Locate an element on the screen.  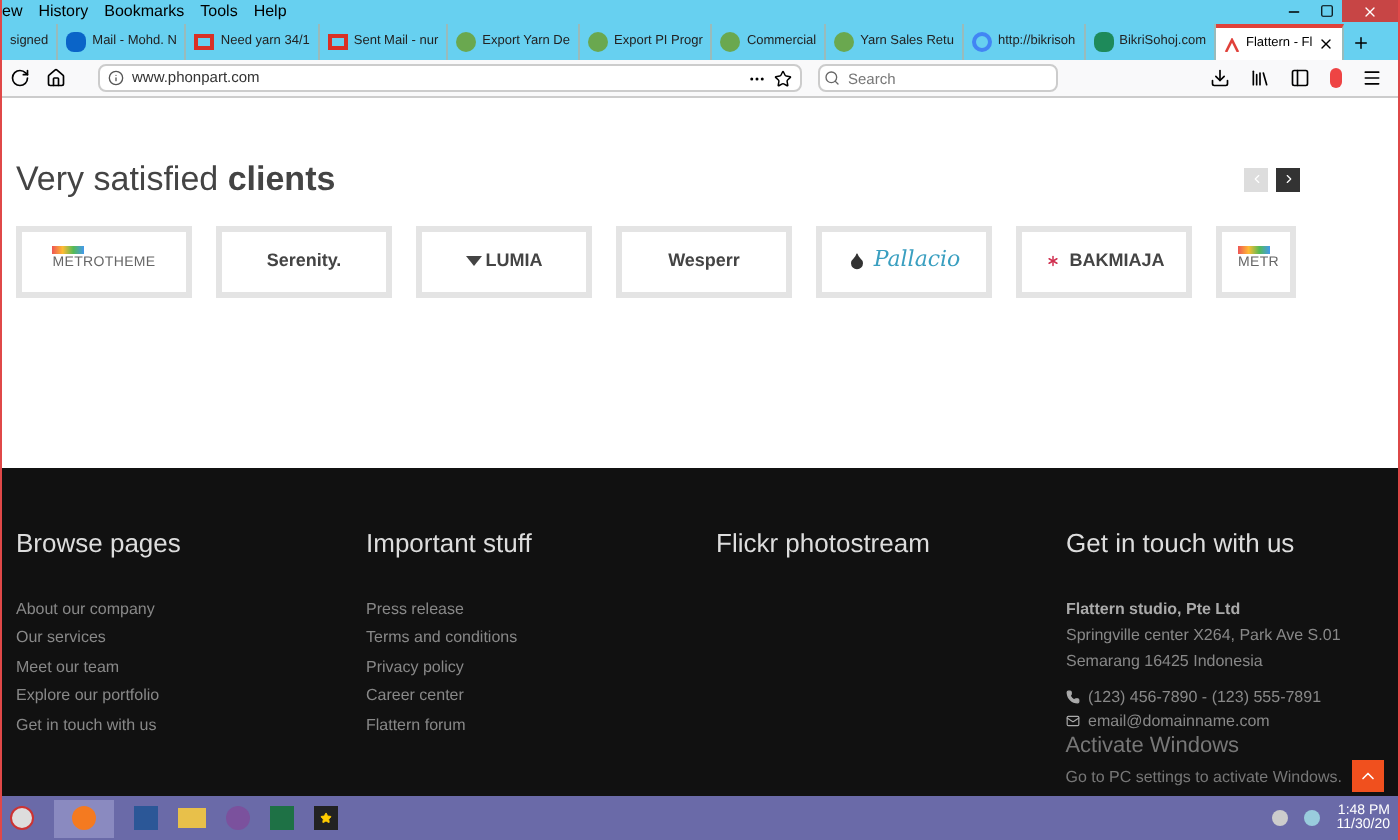
phone-icon is located at coordinates (1073, 697).